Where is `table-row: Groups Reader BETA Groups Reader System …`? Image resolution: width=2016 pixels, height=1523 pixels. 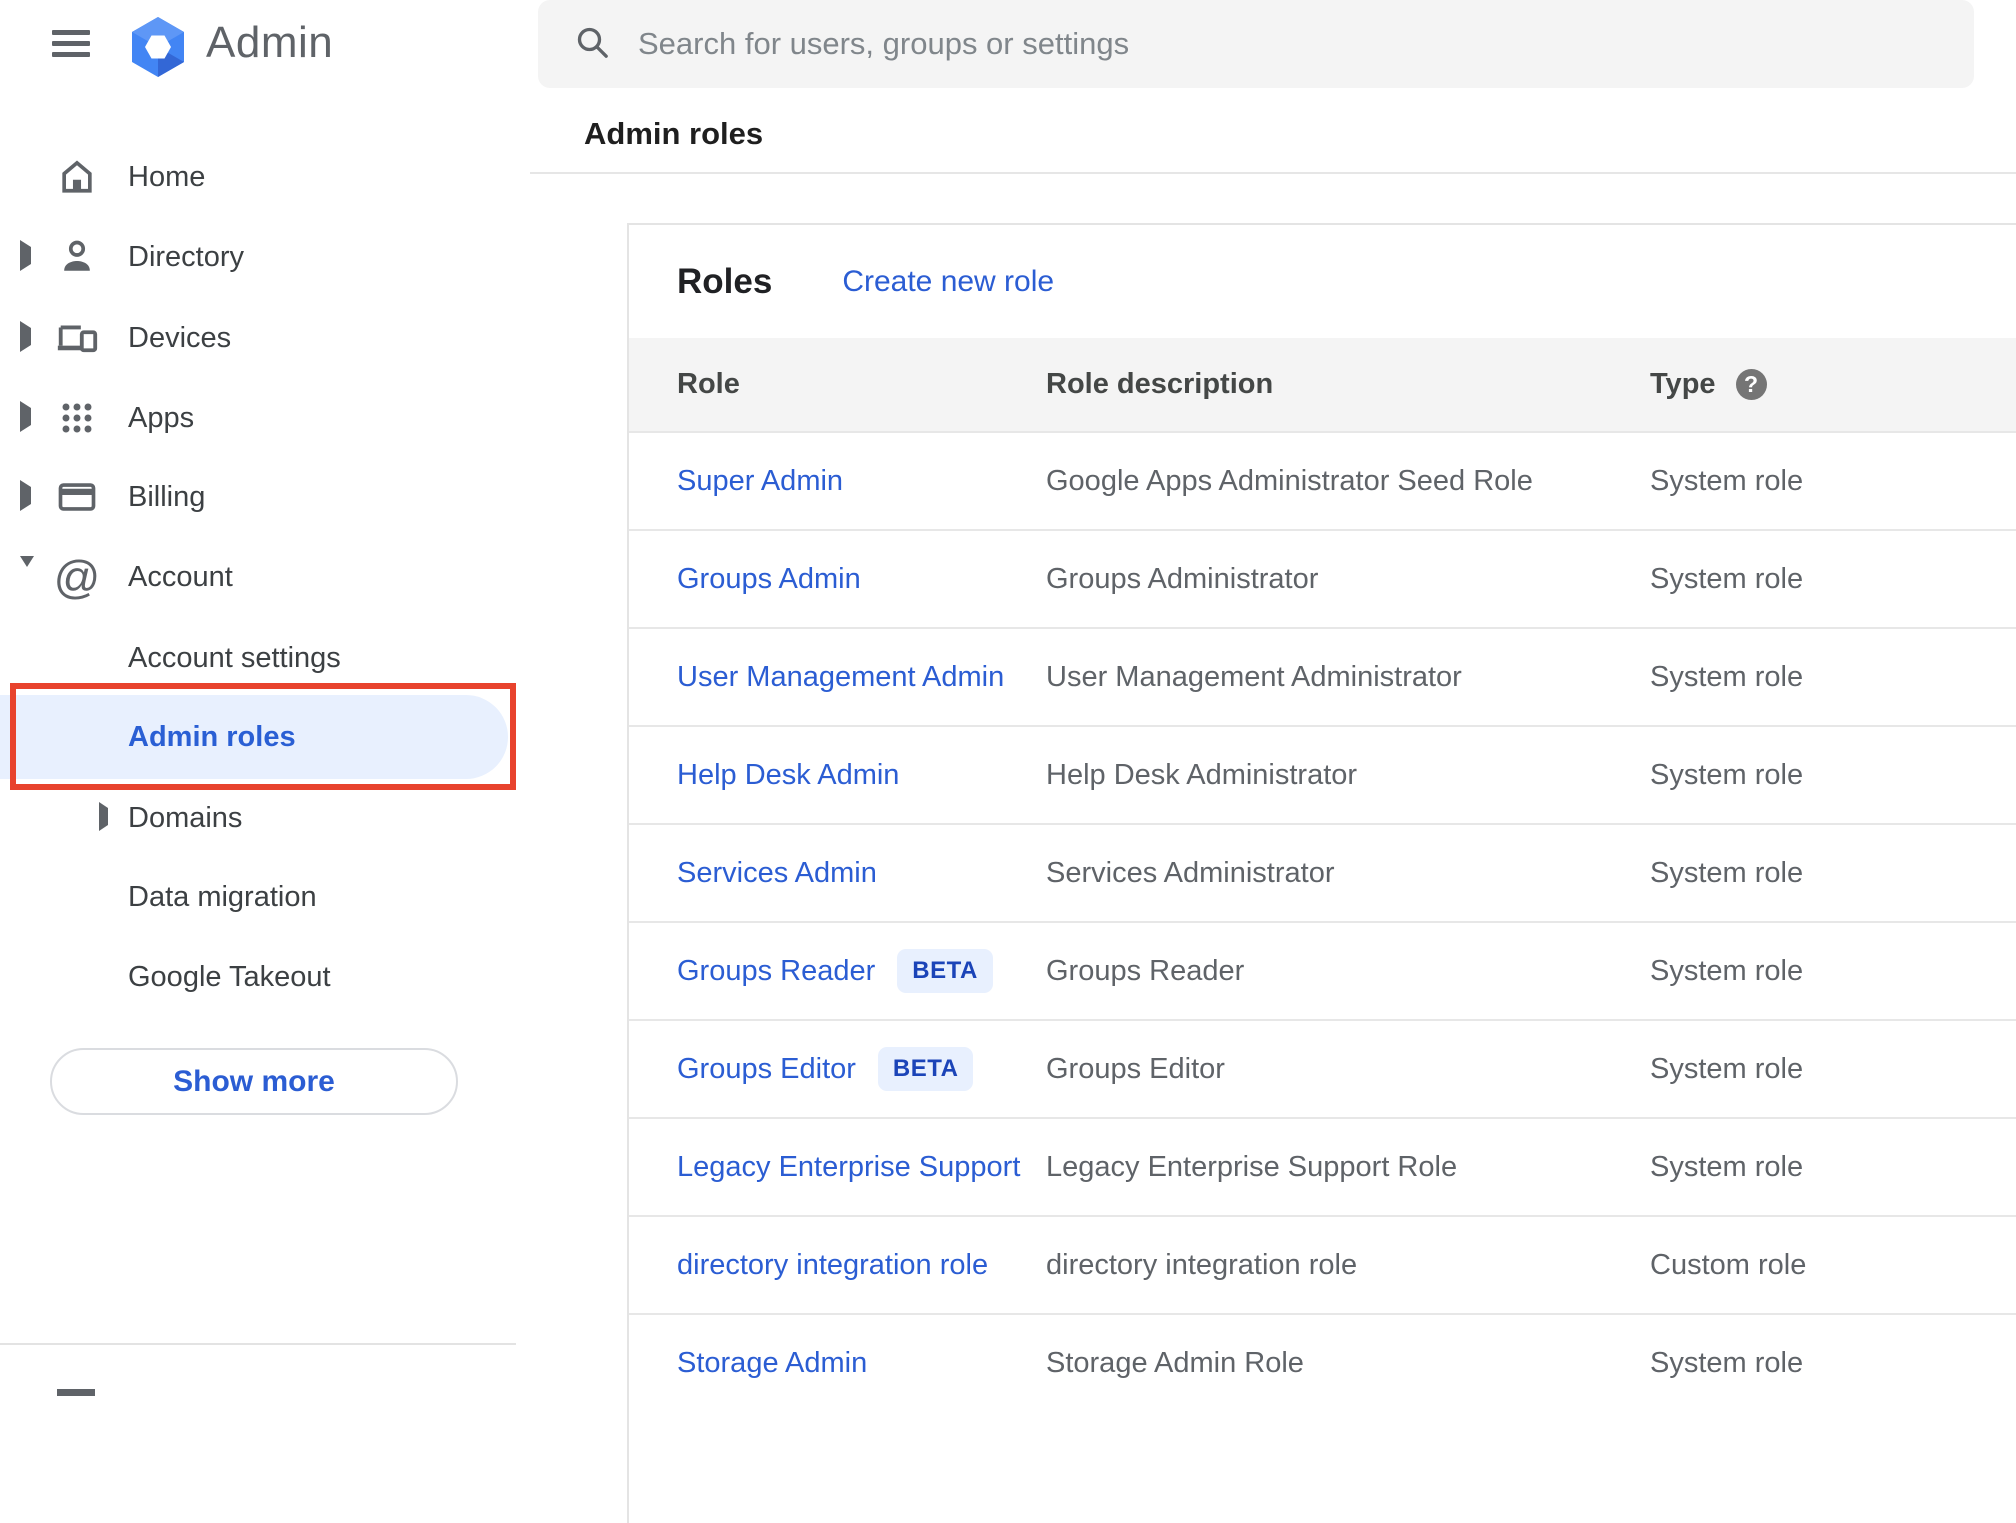 table-row: Groups Reader BETA Groups Reader System … is located at coordinates (1322, 970).